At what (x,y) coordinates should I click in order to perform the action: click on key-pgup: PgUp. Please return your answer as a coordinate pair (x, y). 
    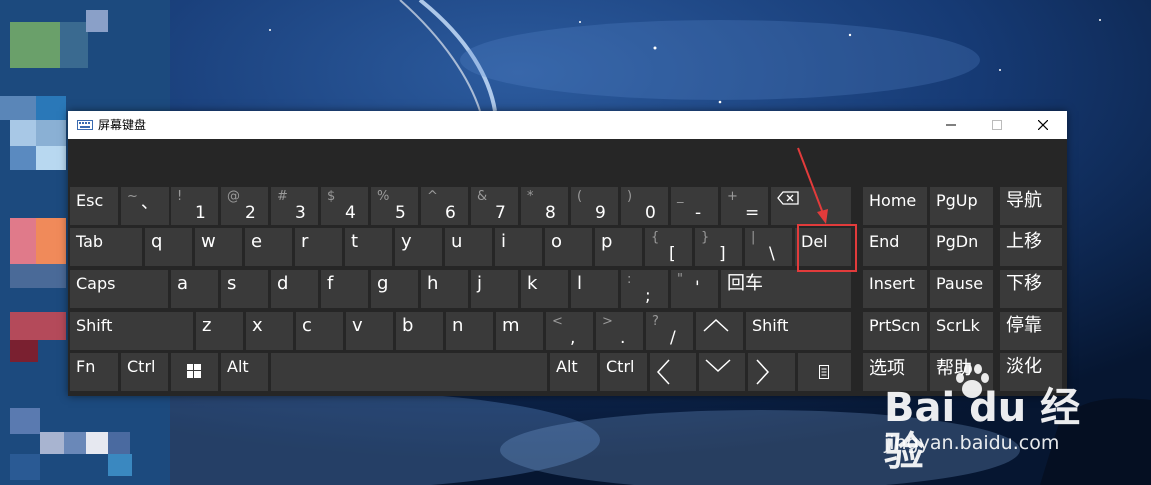
    Looking at the image, I should click on (961, 206).